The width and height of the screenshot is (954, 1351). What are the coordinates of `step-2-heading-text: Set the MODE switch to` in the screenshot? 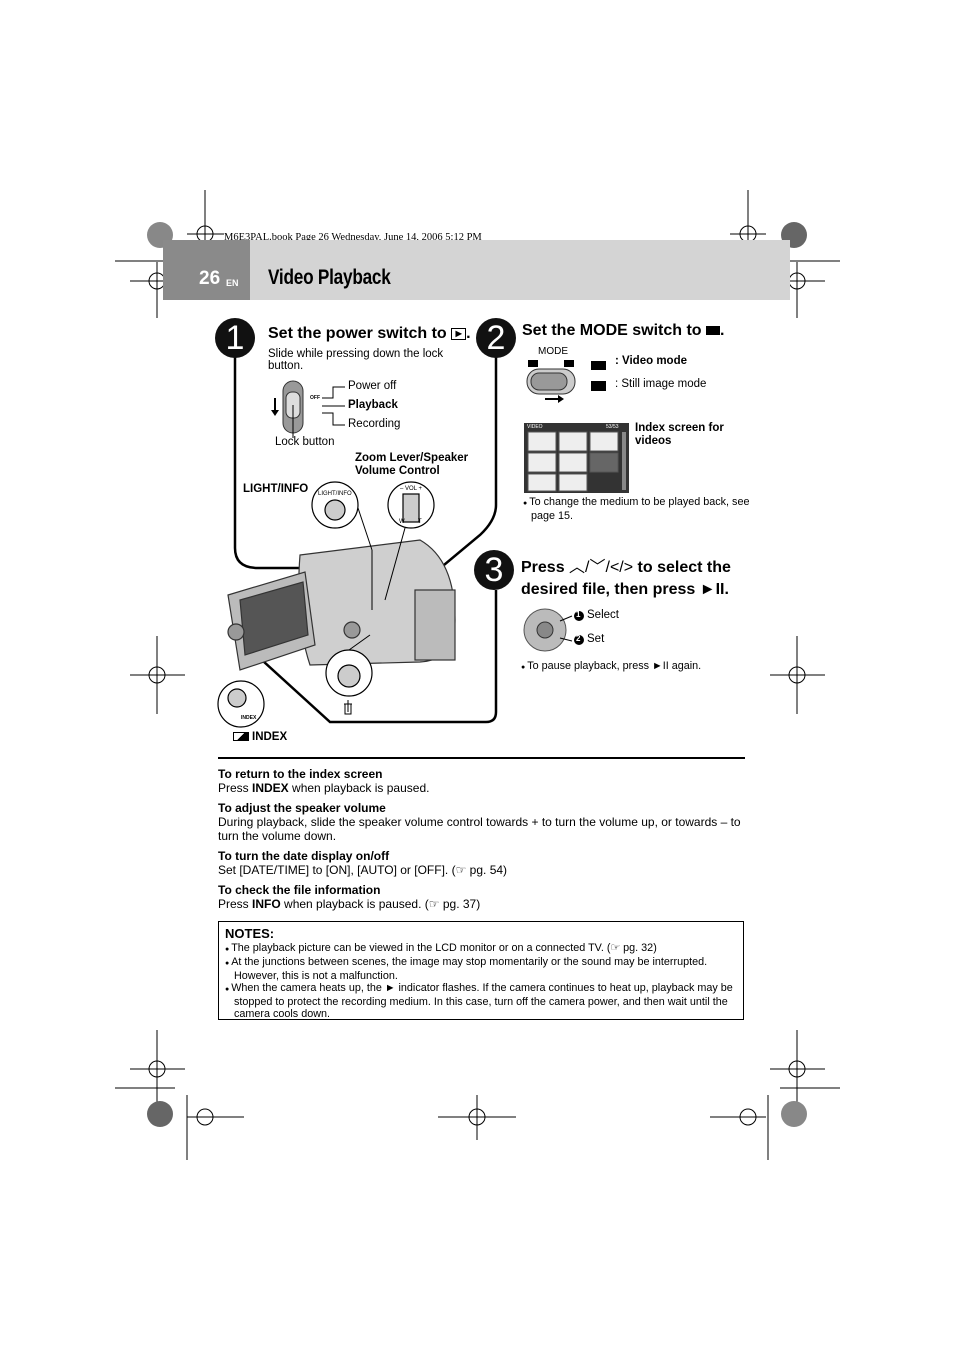 It's located at (612, 330).